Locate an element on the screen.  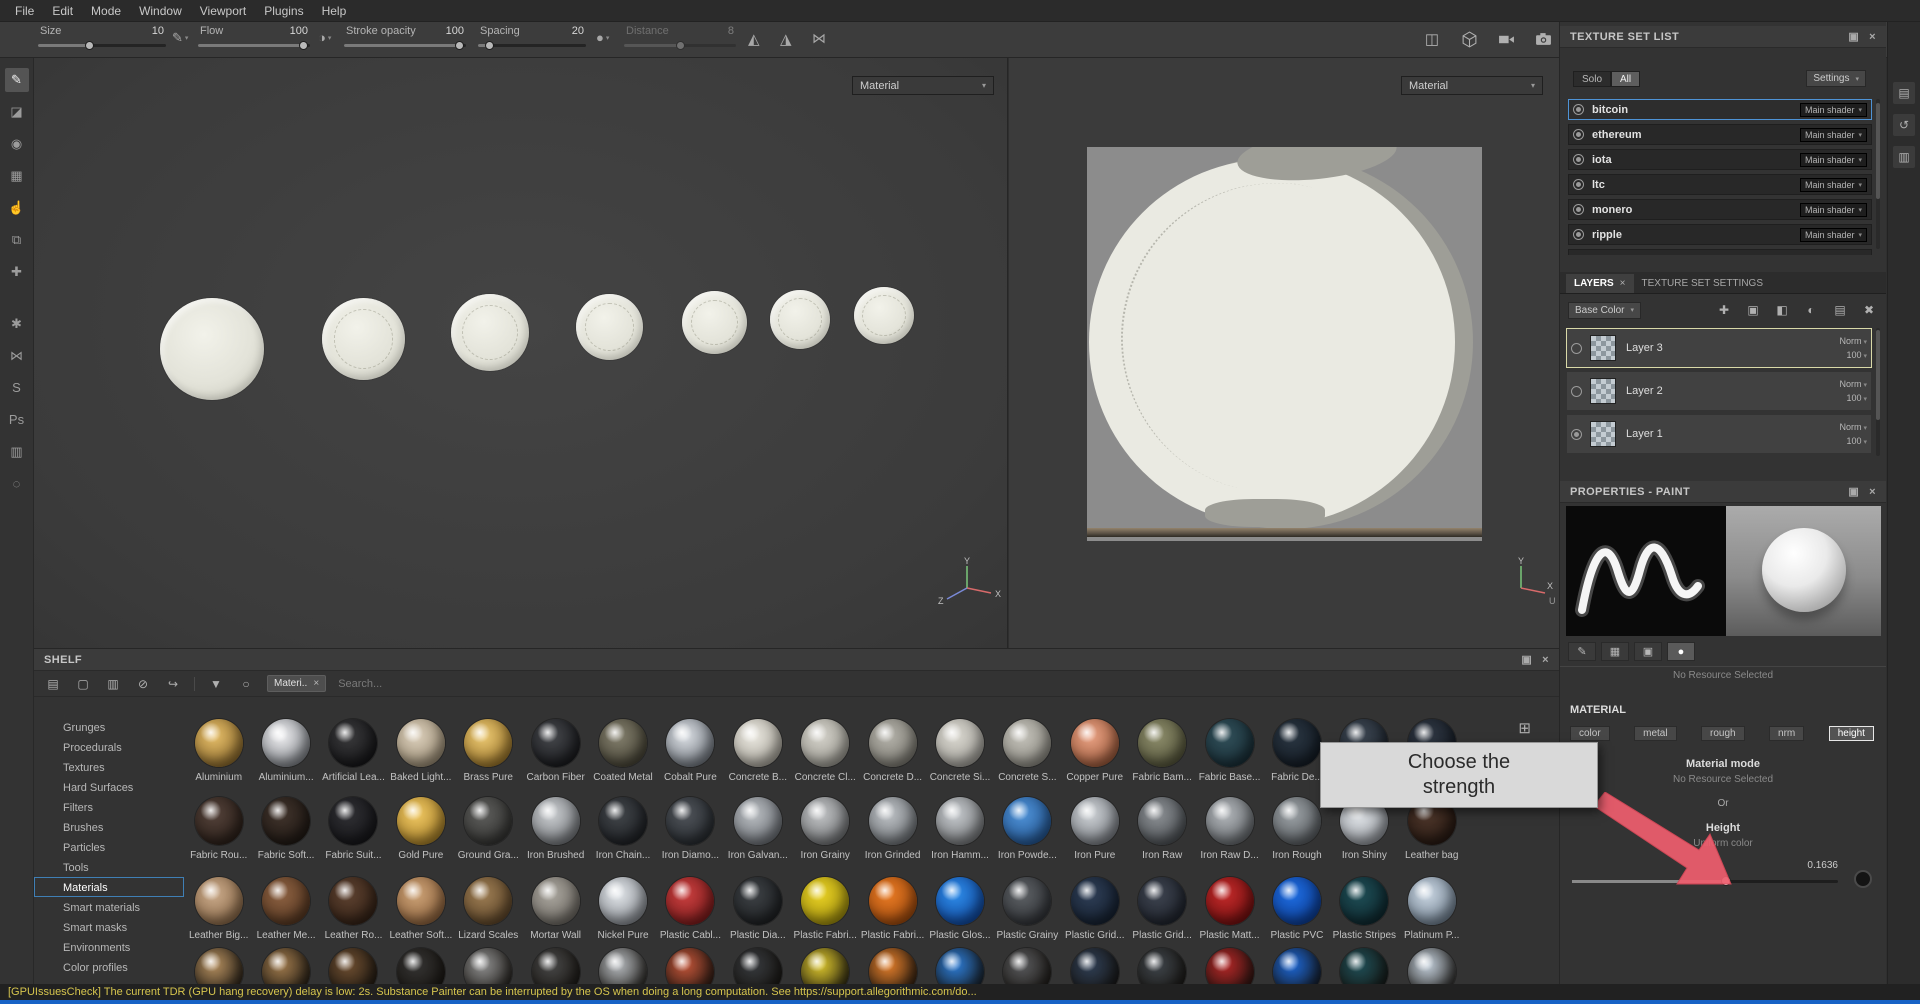
shelf-filter-tag: Materi.. × is located at coordinates (297, 683).